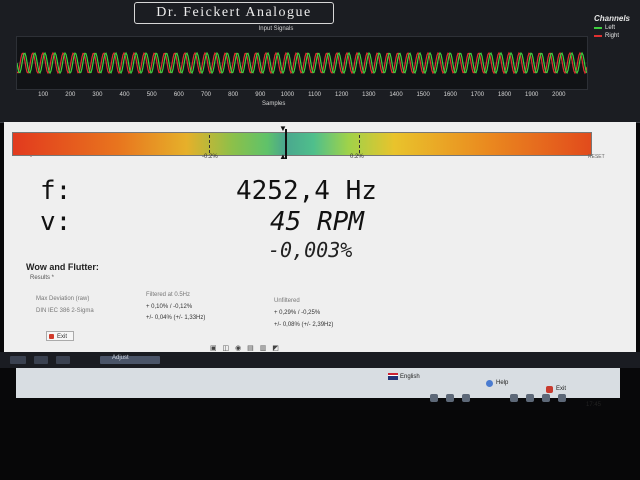  Describe the element at coordinates (70, 95) in the screenshot. I see `x-tick-label: 200` at that location.